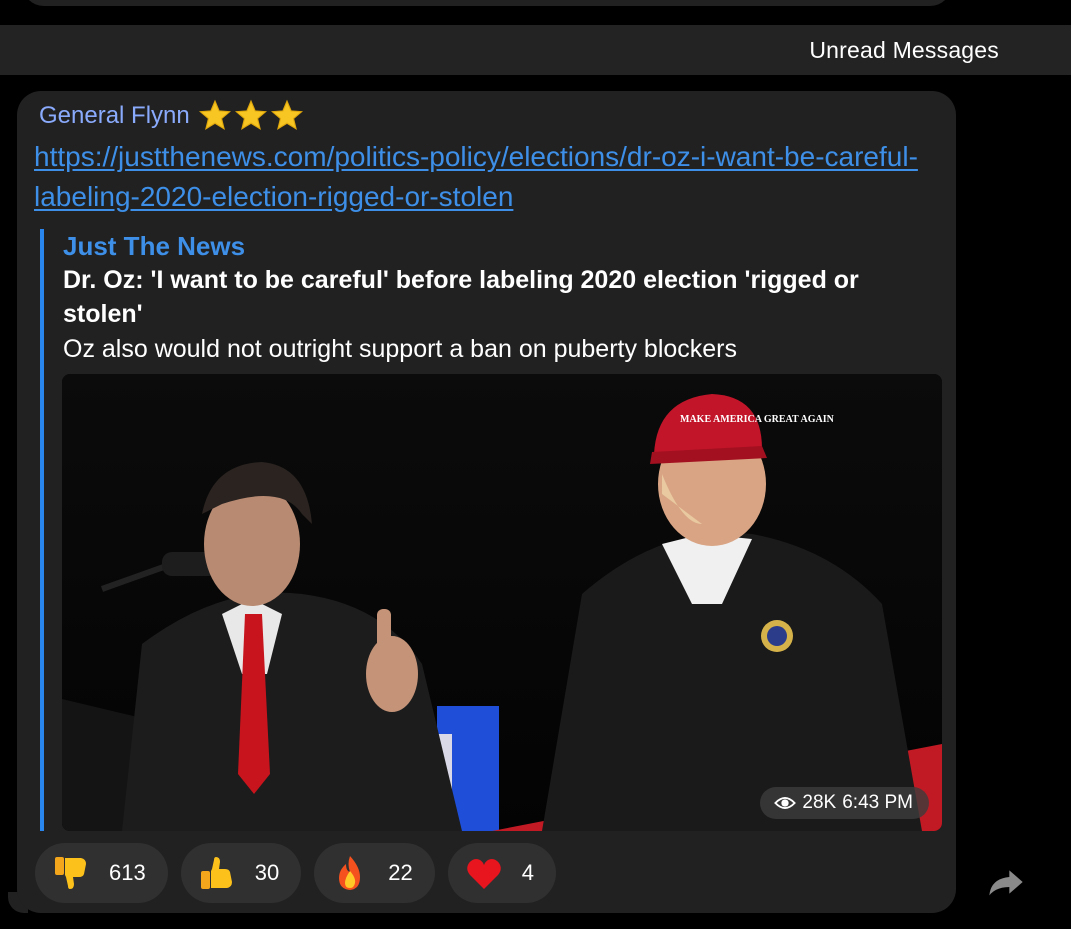 This screenshot has width=1071, height=929. I want to click on reaction-count: 30, so click(267, 872).